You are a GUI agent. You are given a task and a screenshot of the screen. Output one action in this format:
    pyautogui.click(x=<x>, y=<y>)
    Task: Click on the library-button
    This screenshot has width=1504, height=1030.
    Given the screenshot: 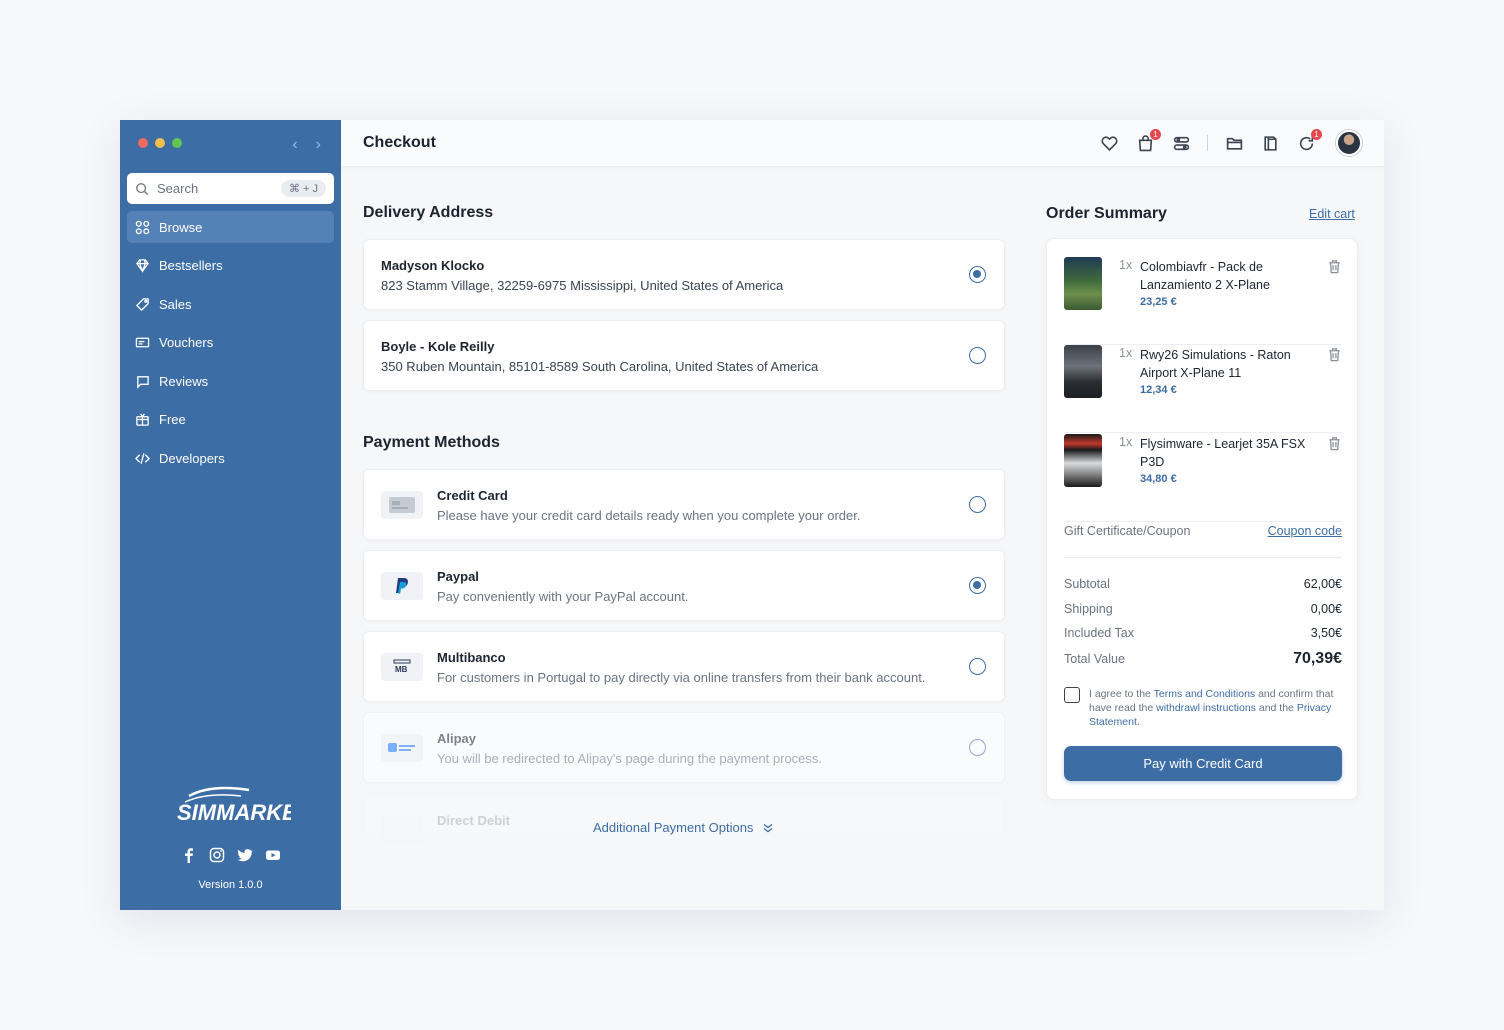 What is the action you would take?
    pyautogui.click(x=1234, y=143)
    